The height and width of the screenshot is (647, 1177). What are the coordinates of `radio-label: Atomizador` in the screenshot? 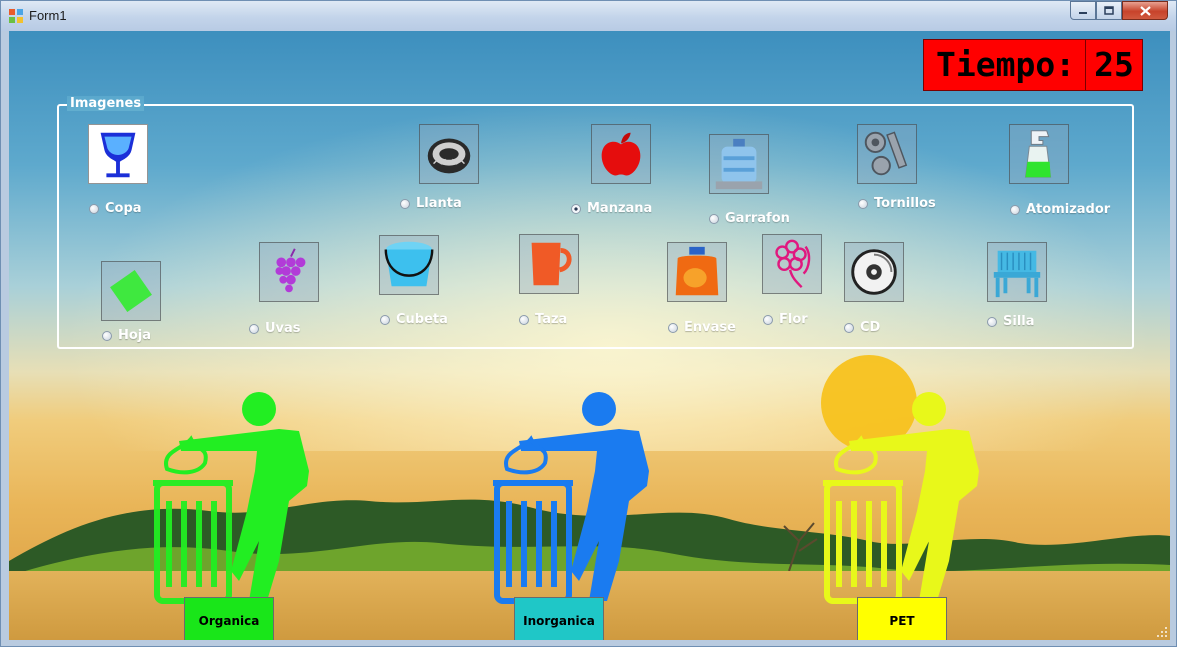 It's located at (1068, 209).